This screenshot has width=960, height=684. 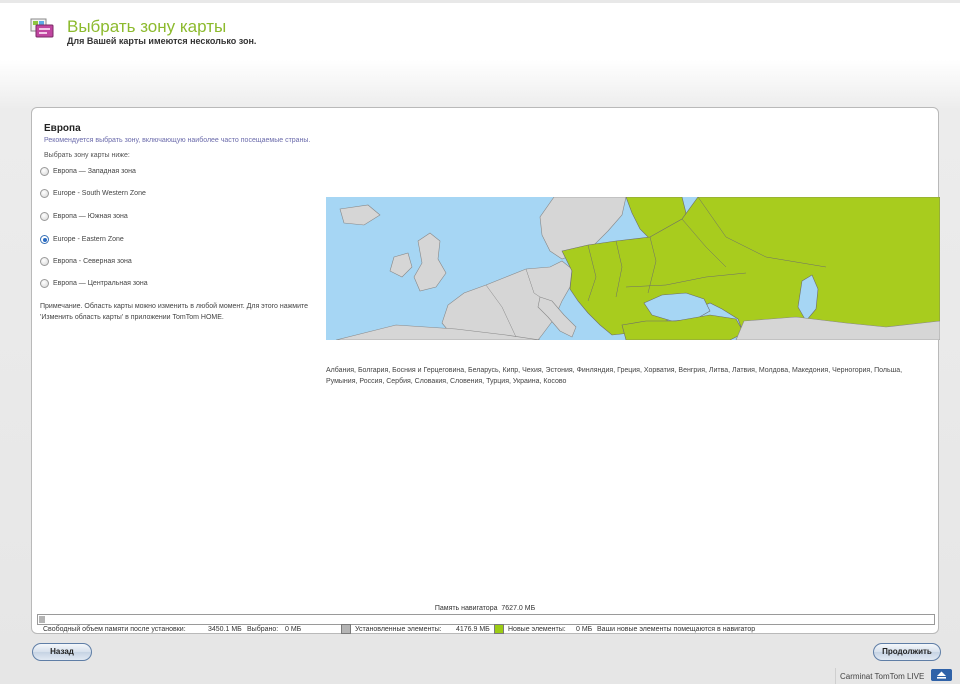 What do you see at coordinates (398, 629) in the screenshot?
I see `installed-label: Установленные элементы:` at bounding box center [398, 629].